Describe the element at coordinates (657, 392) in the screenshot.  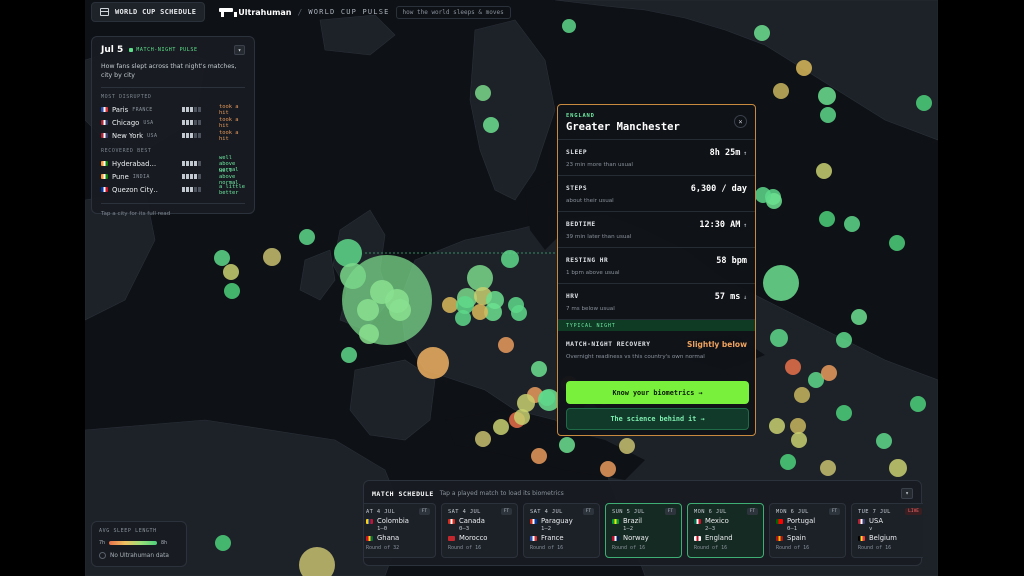
I see `know-your-biometrics-button: Know your biometrics →` at that location.